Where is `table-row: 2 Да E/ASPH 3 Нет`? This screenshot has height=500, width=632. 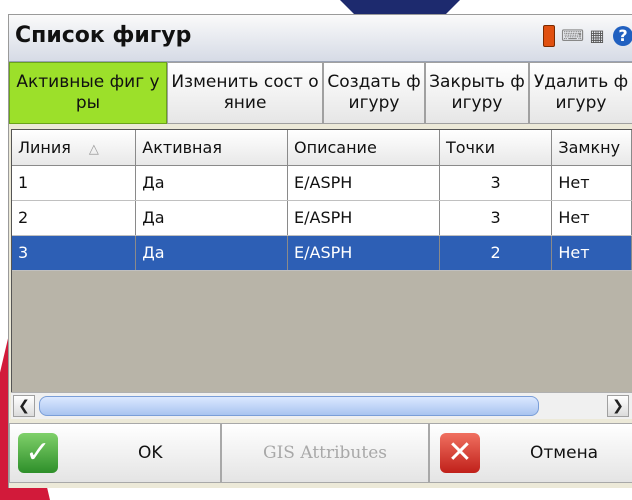
table-row: 2 Да E/ASPH 3 Нет is located at coordinates (322, 218).